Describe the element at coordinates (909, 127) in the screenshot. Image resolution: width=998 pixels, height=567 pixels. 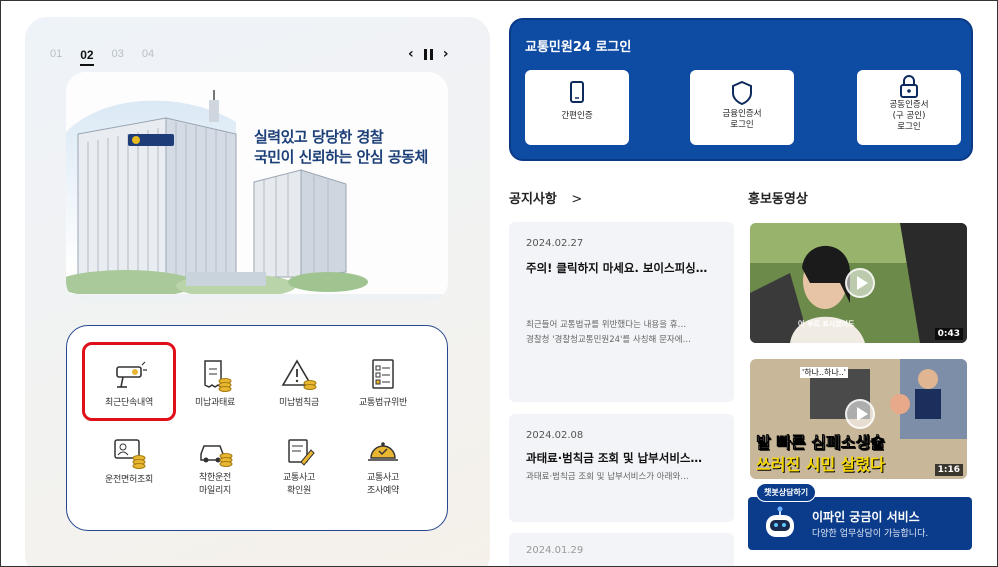
I see `login-button-label-line3: 로그인` at that location.